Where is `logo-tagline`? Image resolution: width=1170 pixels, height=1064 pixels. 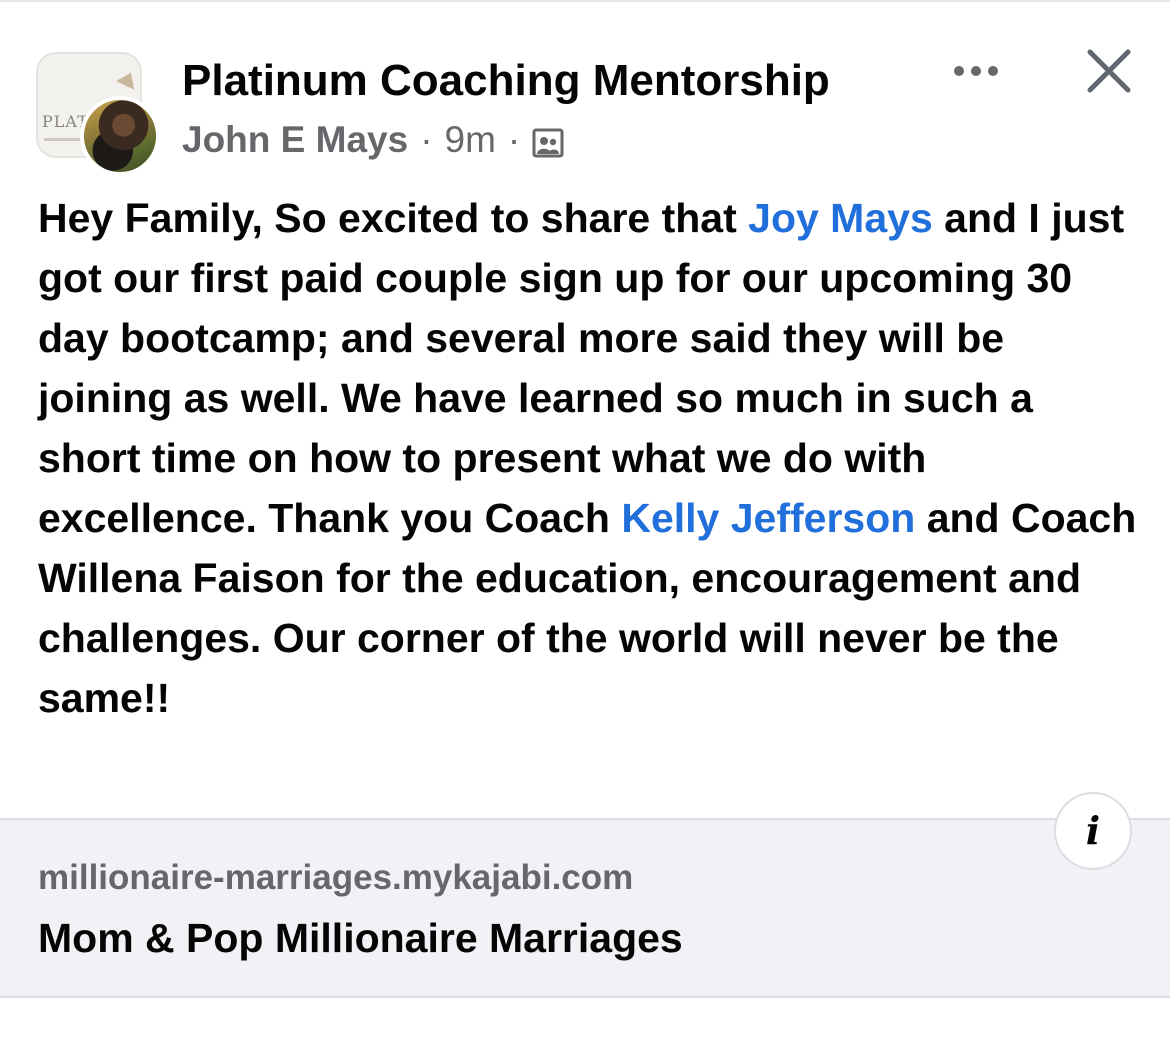
logo-tagline is located at coordinates (64, 139).